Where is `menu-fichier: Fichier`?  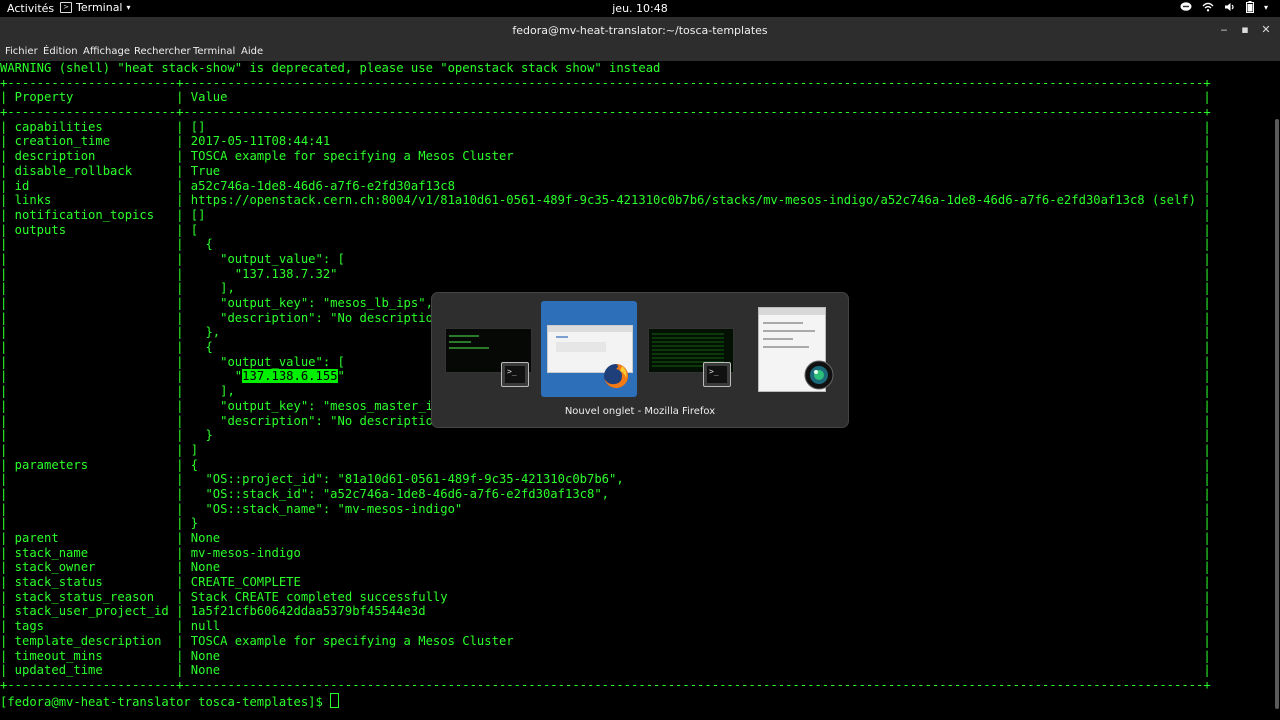
menu-fichier: Fichier is located at coordinates (21, 51).